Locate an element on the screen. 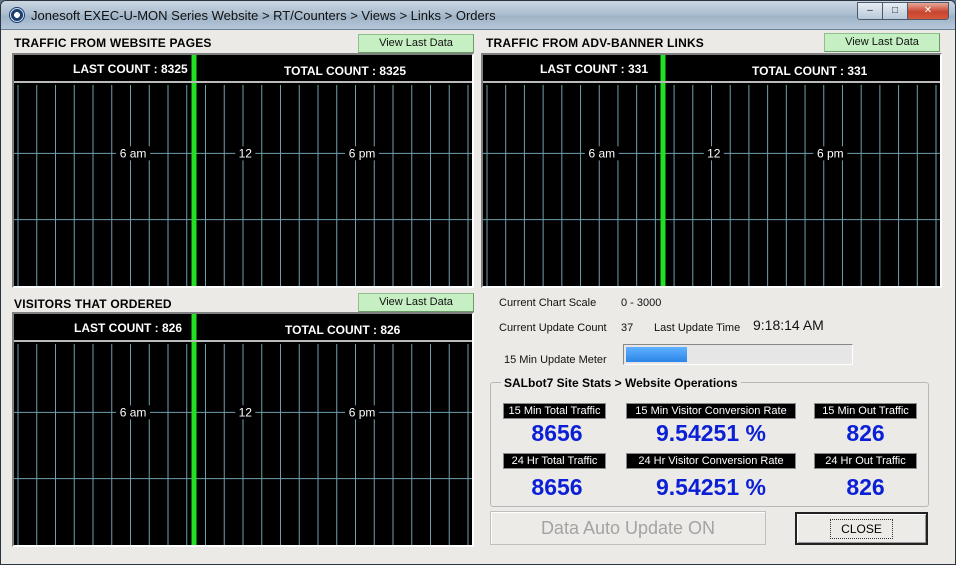 The image size is (956, 565). maximize-button: □ is located at coordinates (895, 11).